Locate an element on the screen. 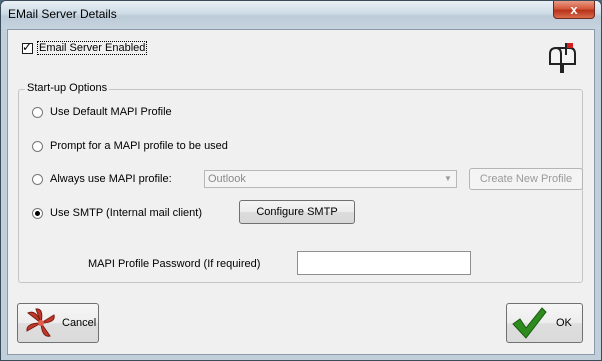  check-mark-icon: ✓ is located at coordinates (27, 46).